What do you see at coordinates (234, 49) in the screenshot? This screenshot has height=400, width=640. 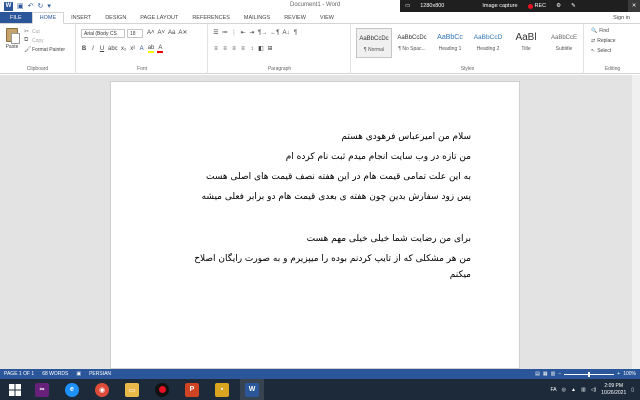 I see `align-right-icon: ≡` at bounding box center [234, 49].